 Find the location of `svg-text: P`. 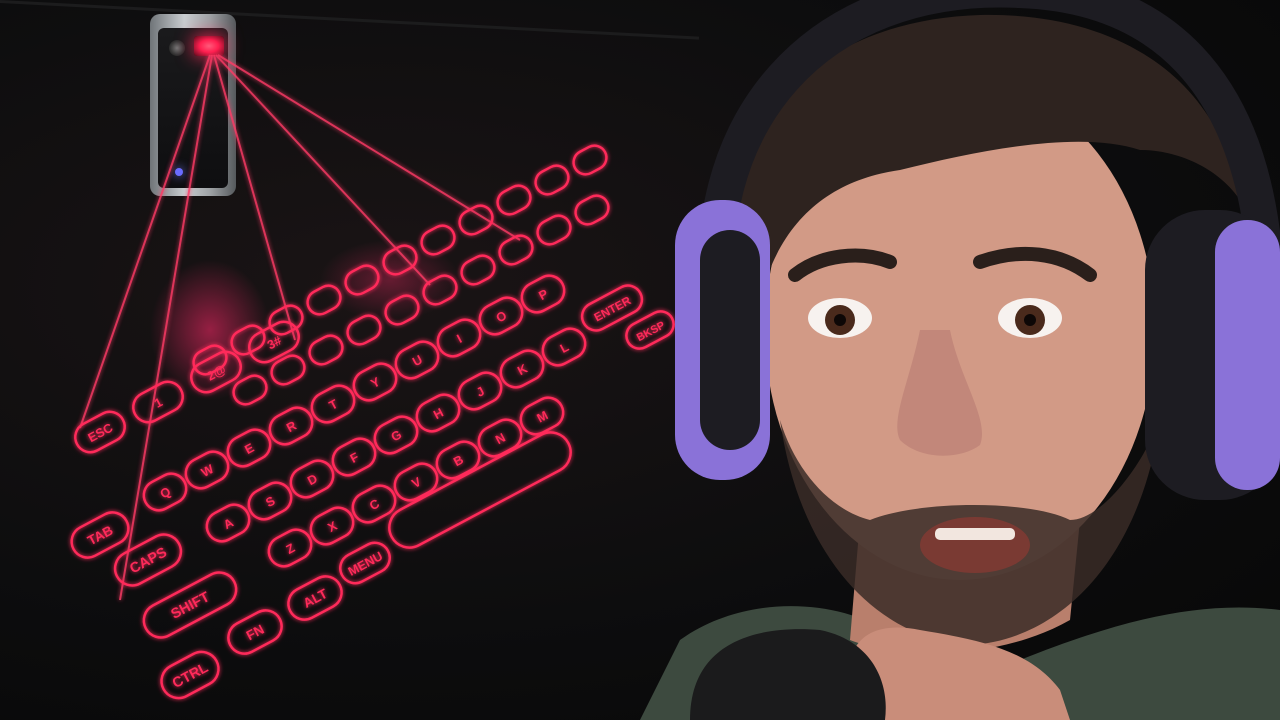

svg-text: P is located at coordinates (543, 295).